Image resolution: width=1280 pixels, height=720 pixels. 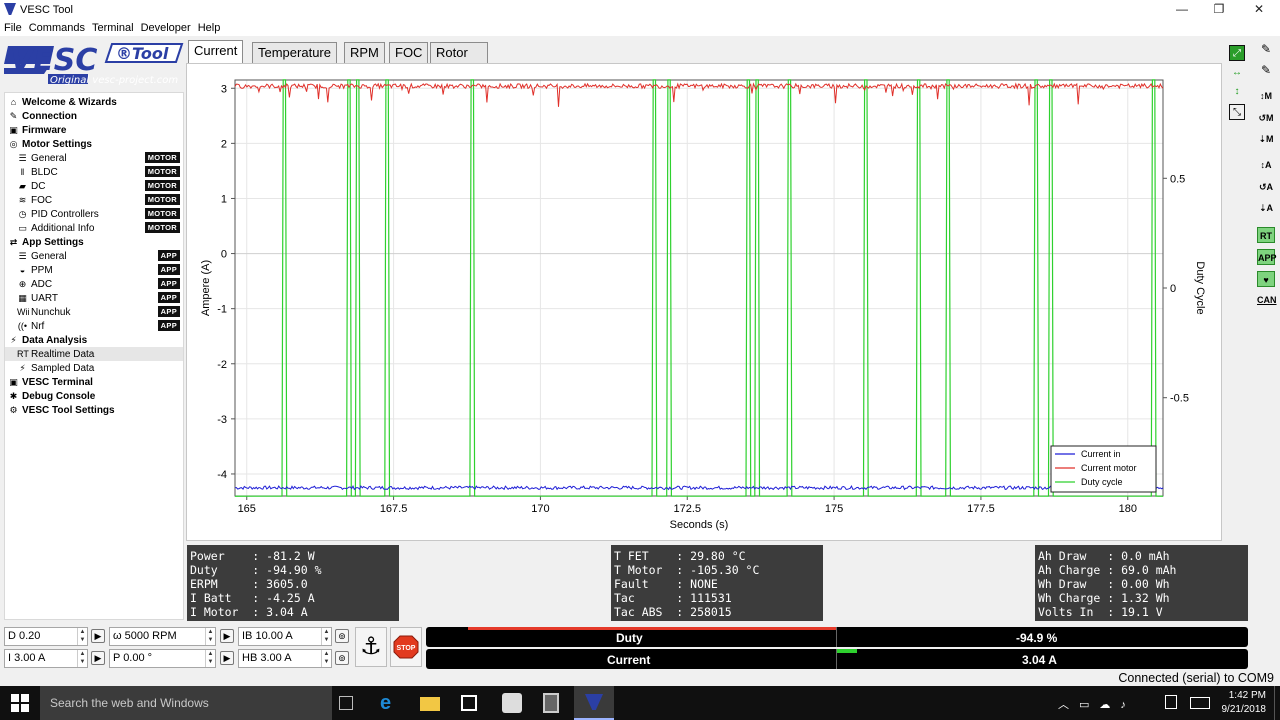 I want to click on write-app-icon: ⇣A, so click(x=1266, y=208).